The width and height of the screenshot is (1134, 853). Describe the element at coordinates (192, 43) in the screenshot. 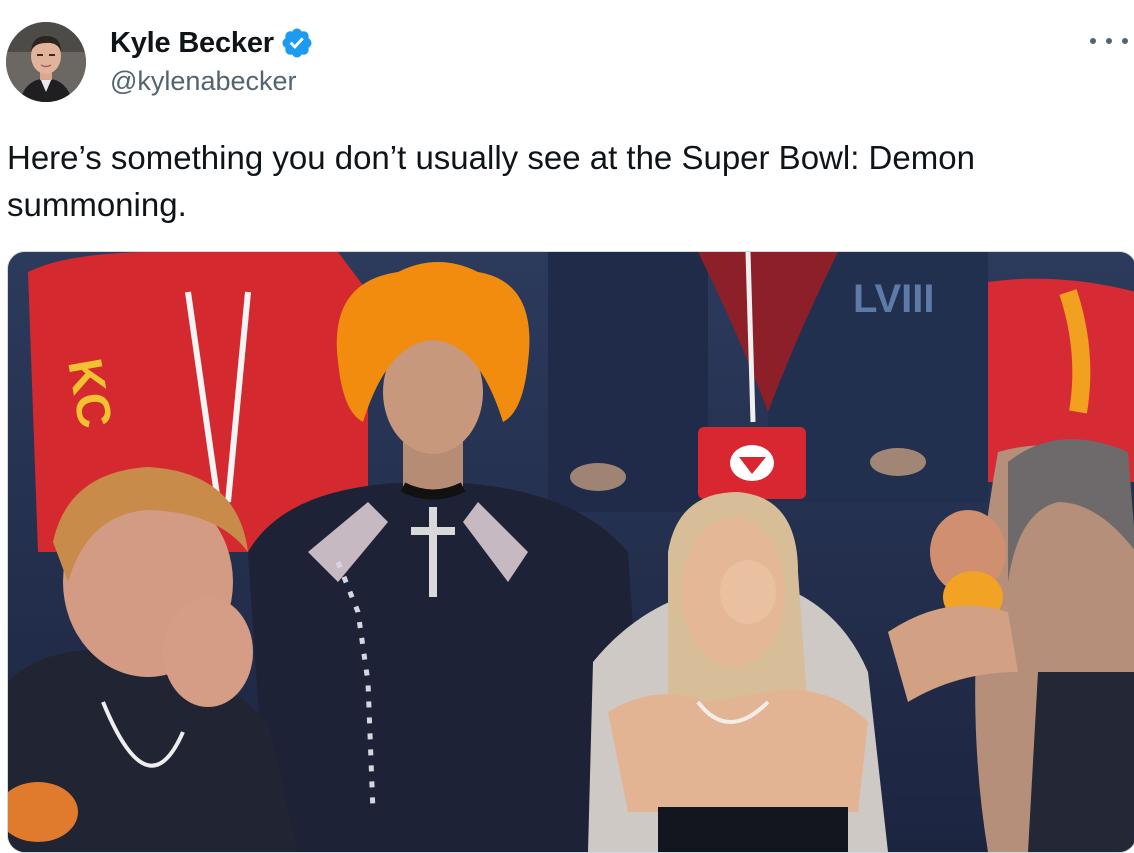

I see `author-display-name: Kyle Becker` at that location.